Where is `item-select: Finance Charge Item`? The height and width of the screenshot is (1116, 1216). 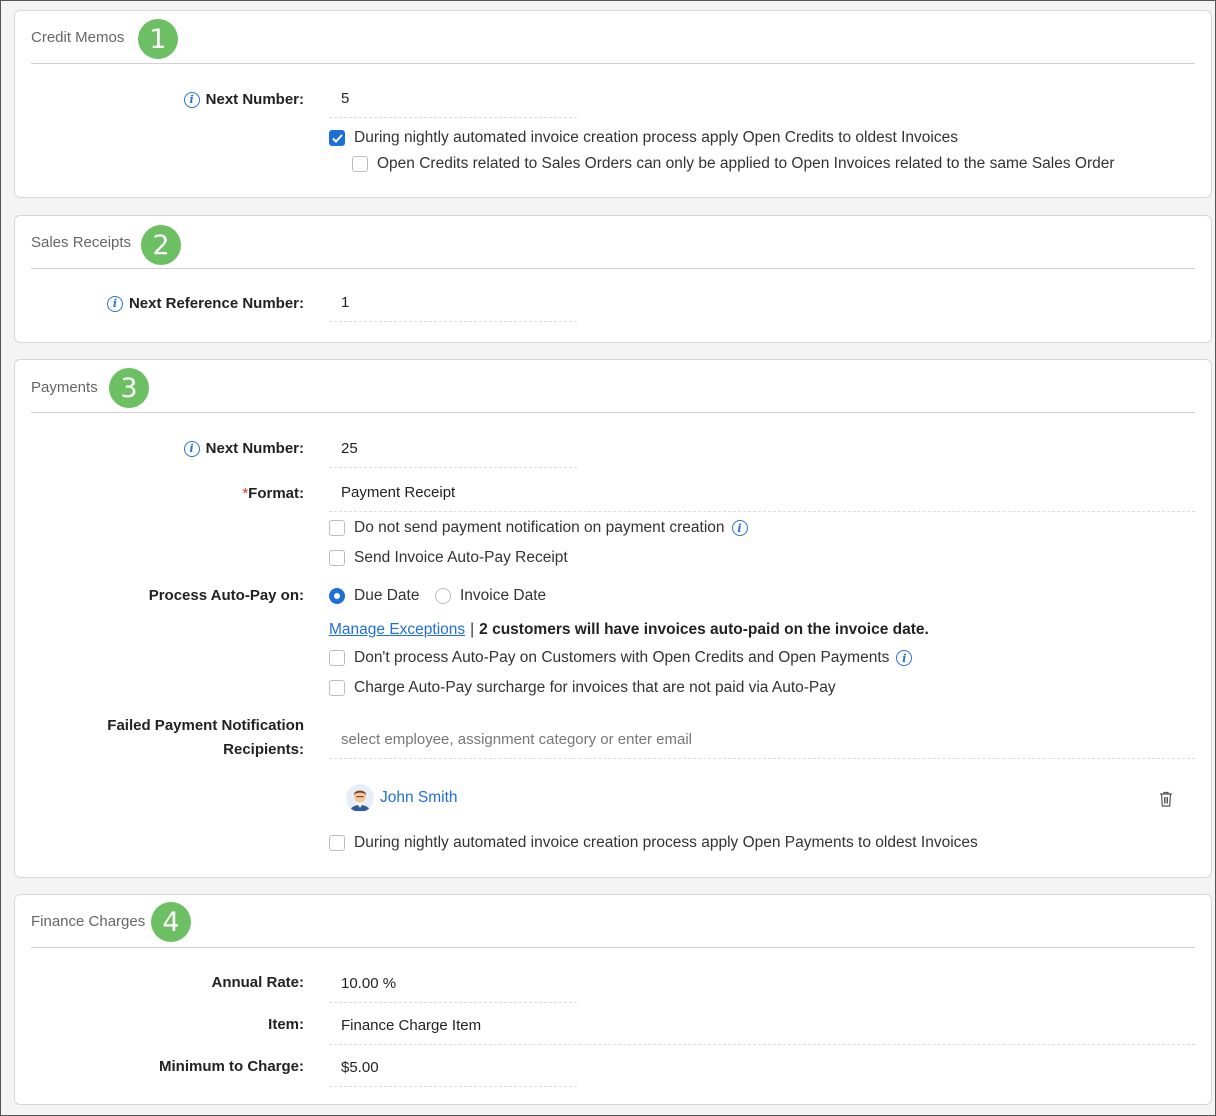 item-select: Finance Charge Item is located at coordinates (762, 1026).